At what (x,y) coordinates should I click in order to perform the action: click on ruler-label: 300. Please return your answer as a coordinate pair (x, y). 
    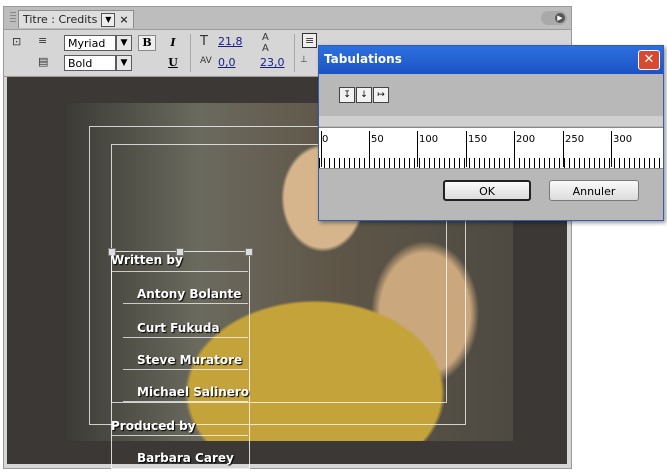
    Looking at the image, I should click on (623, 139).